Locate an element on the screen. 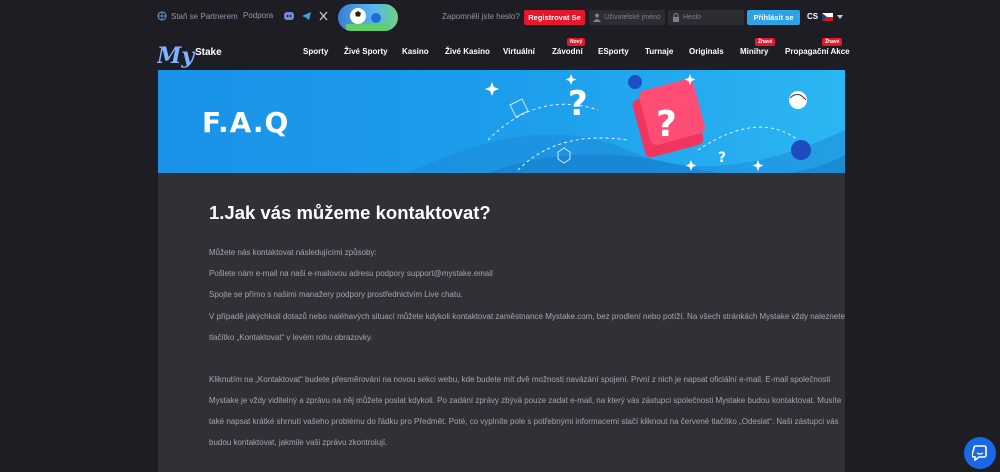 This screenshot has height=472, width=1000. support-link: Podpora is located at coordinates (258, 15).